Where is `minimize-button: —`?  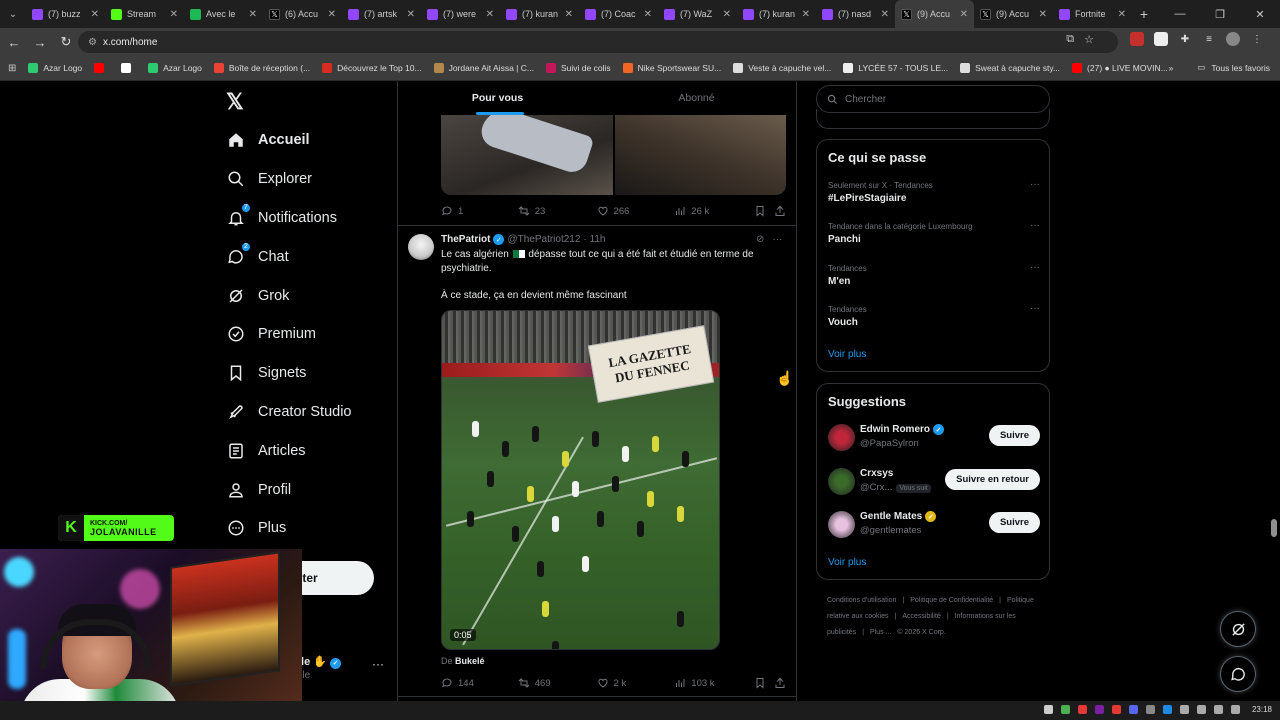
minimize-button: — is located at coordinates (1180, 14).